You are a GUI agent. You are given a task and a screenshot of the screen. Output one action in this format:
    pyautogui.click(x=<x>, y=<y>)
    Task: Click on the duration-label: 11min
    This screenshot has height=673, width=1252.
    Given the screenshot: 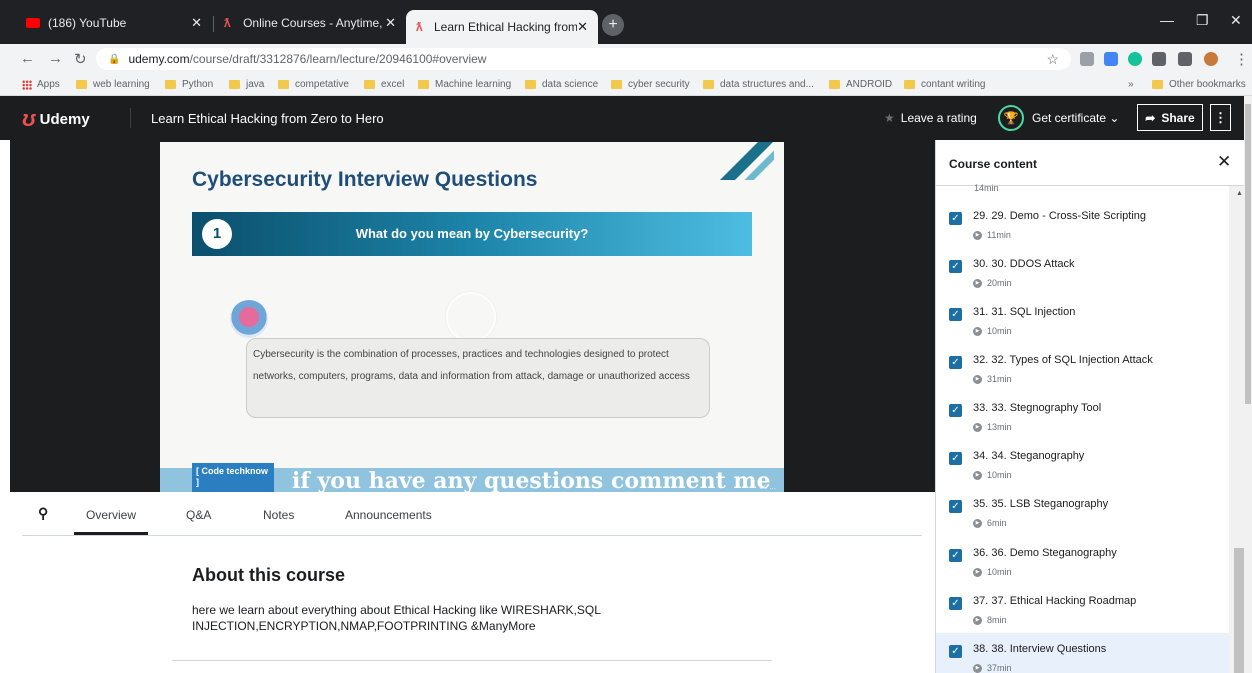 What is the action you would take?
    pyautogui.click(x=999, y=235)
    